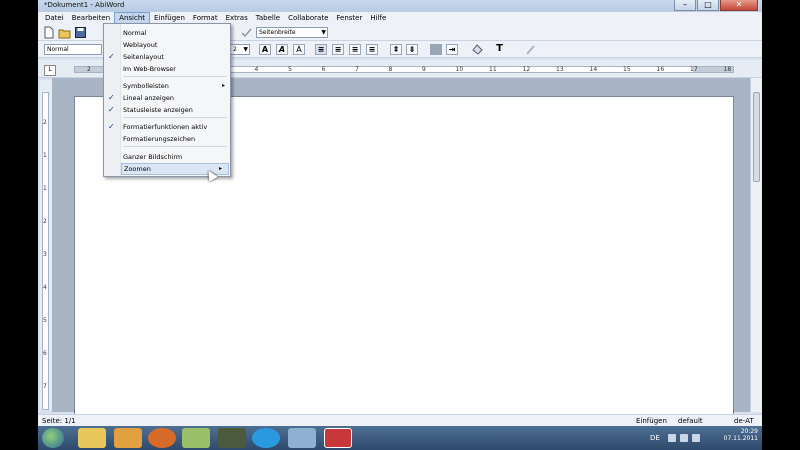  I want to click on title-bar: *Dokument1 - AbiWord – □ ✕, so click(400, 6).